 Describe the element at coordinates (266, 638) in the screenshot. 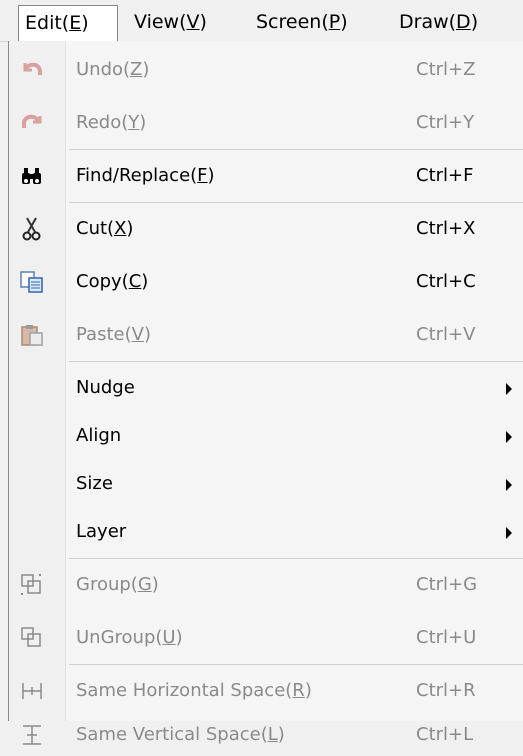

I see `menu-item-ungroup: UnGroup(U) Ctrl+U` at that location.